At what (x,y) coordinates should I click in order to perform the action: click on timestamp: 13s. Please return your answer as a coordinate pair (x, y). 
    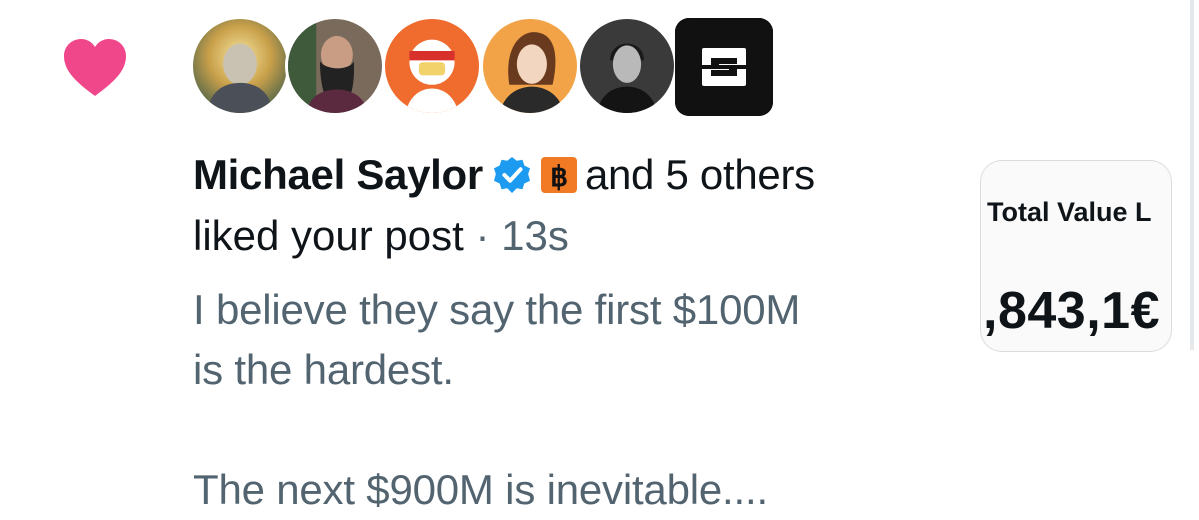
    Looking at the image, I should click on (535, 235).